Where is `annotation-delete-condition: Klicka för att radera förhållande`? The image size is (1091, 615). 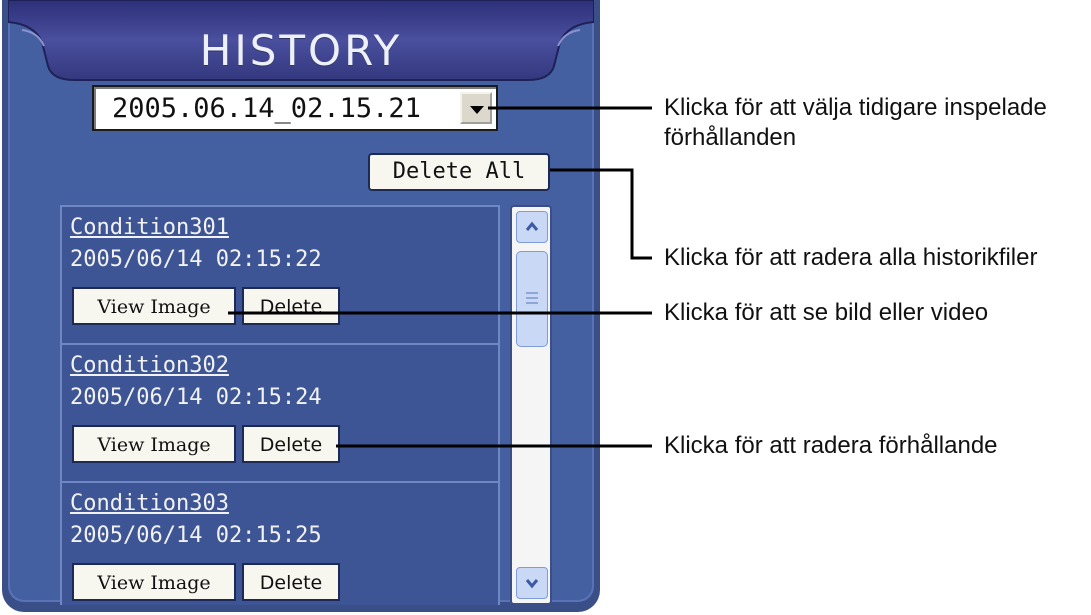 annotation-delete-condition: Klicka för att radera förhållande is located at coordinates (831, 445).